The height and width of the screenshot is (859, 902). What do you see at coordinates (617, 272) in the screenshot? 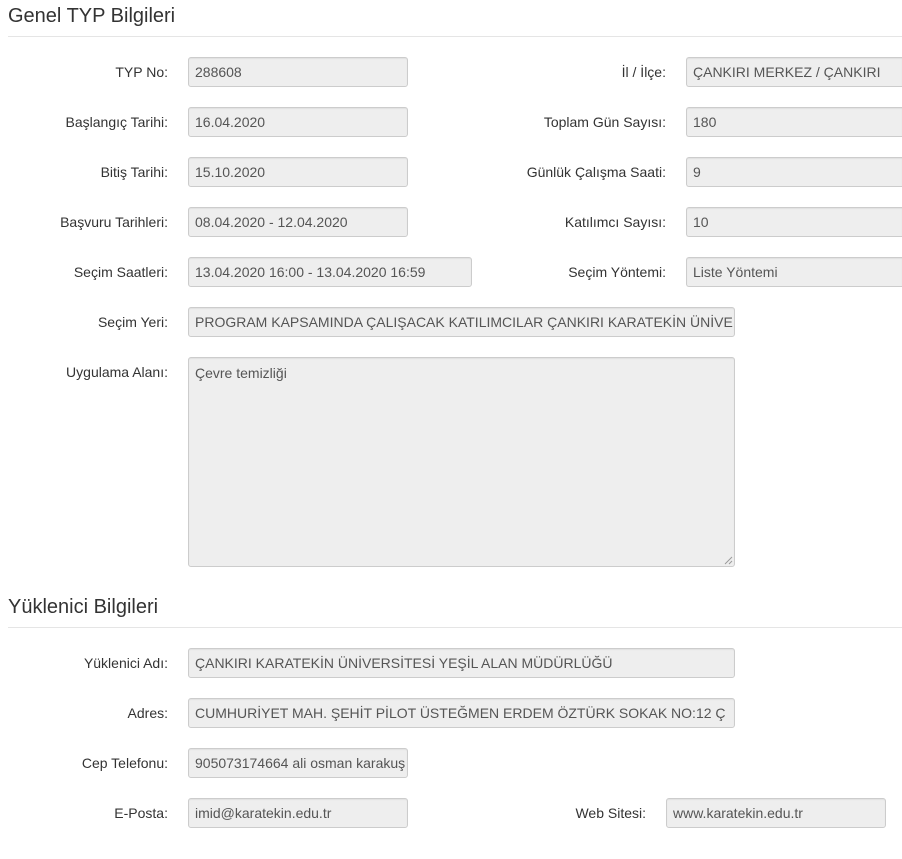
I see `secim-yontemi-label: Seçim Yöntemi:` at bounding box center [617, 272].